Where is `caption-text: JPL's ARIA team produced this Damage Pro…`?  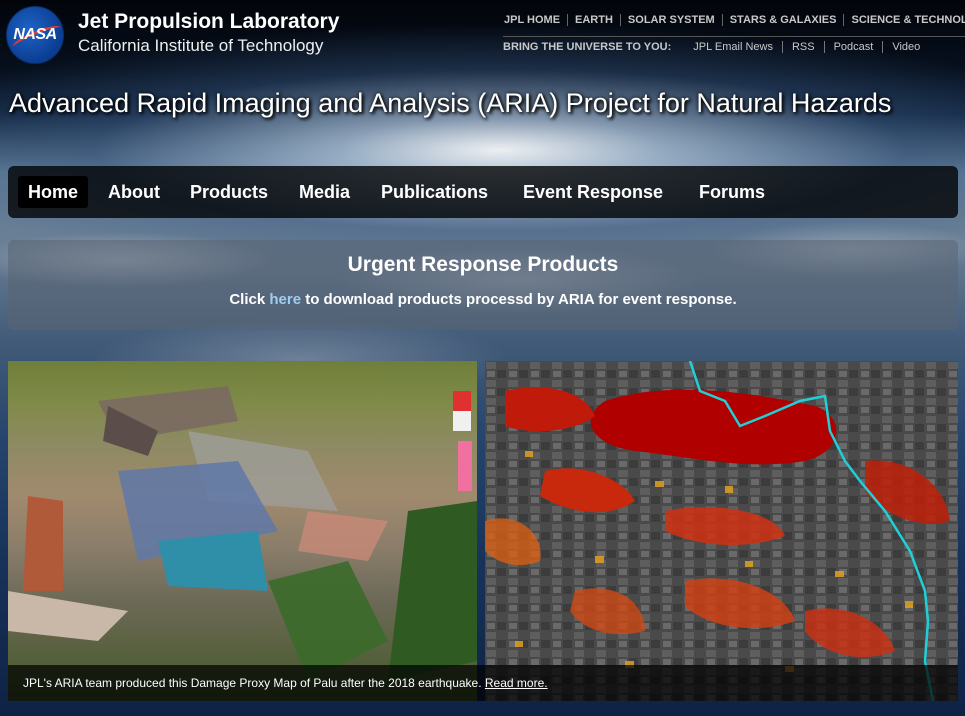 caption-text: JPL's ARIA team produced this Damage Pro… is located at coordinates (254, 683).